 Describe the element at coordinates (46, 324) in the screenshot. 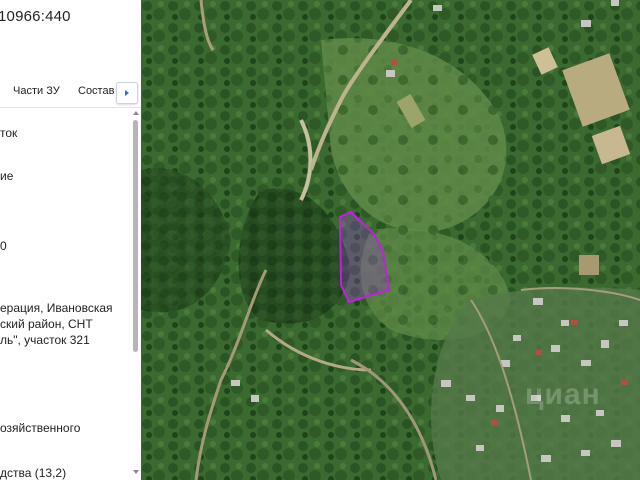

I see `field-address-line-2: ский район, СНТ` at that location.